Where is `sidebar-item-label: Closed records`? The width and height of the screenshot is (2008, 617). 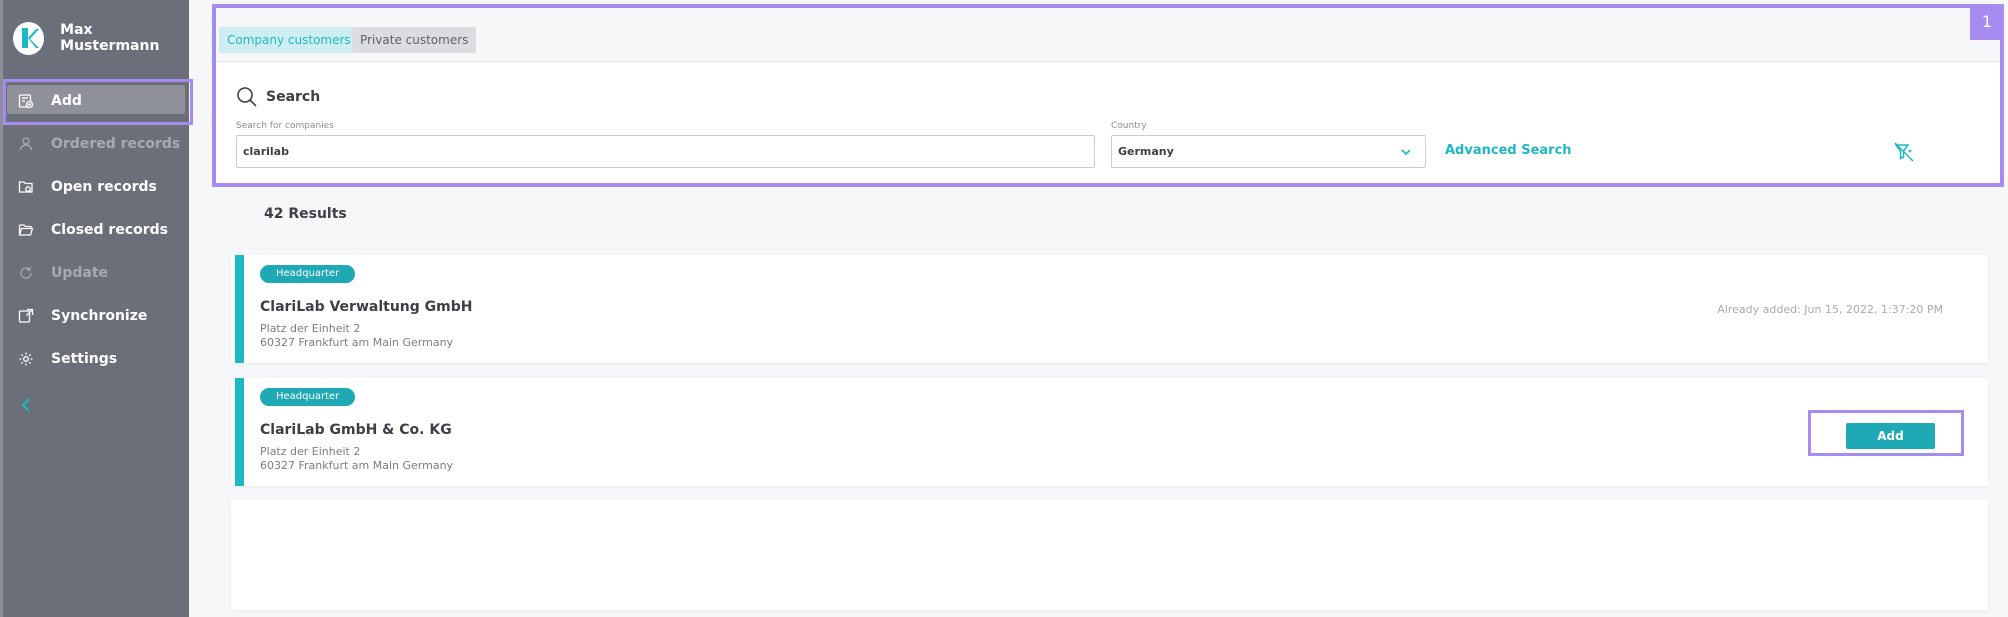
sidebar-item-label: Closed records is located at coordinates (109, 229).